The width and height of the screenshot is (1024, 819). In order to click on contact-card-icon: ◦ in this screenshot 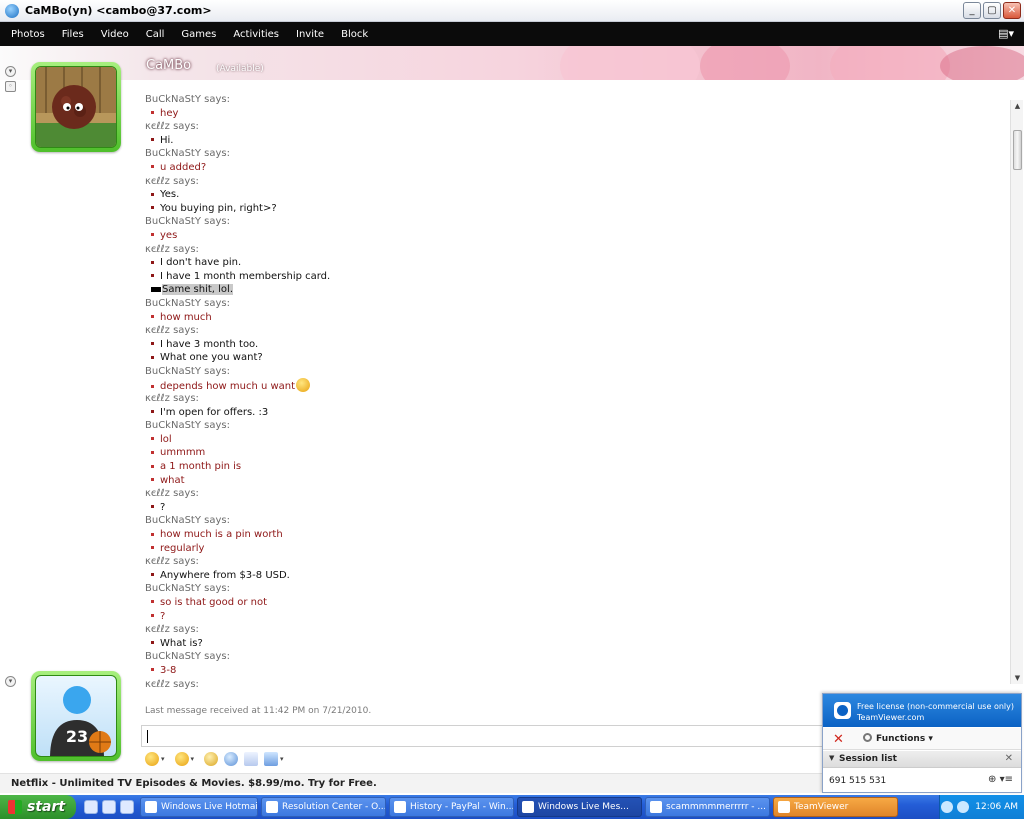, I will do `click(10, 86)`.